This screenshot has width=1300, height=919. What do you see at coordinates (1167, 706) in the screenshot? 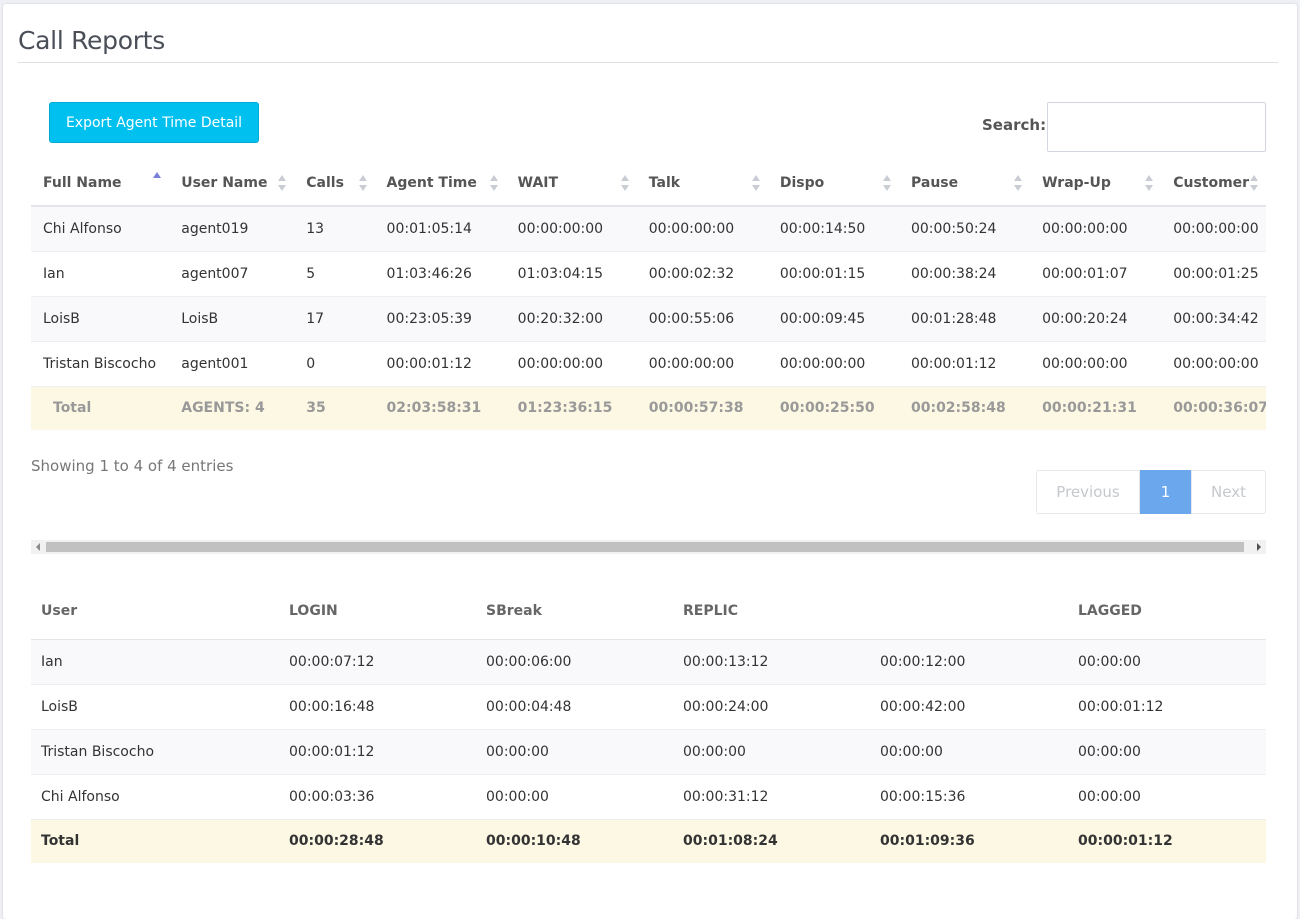
I see `cell-lagged: 00:00:01:12` at bounding box center [1167, 706].